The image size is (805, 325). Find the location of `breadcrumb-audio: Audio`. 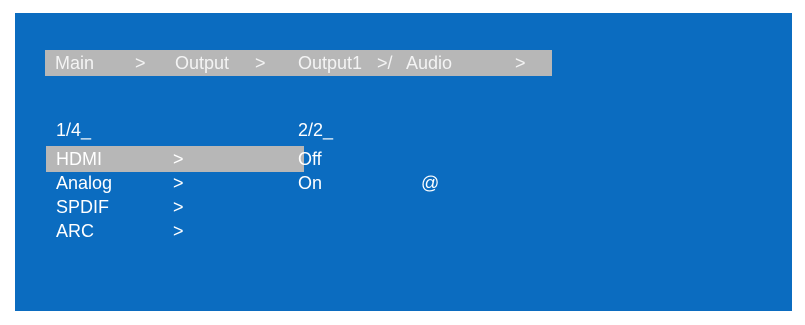

breadcrumb-audio: Audio is located at coordinates (429, 63).